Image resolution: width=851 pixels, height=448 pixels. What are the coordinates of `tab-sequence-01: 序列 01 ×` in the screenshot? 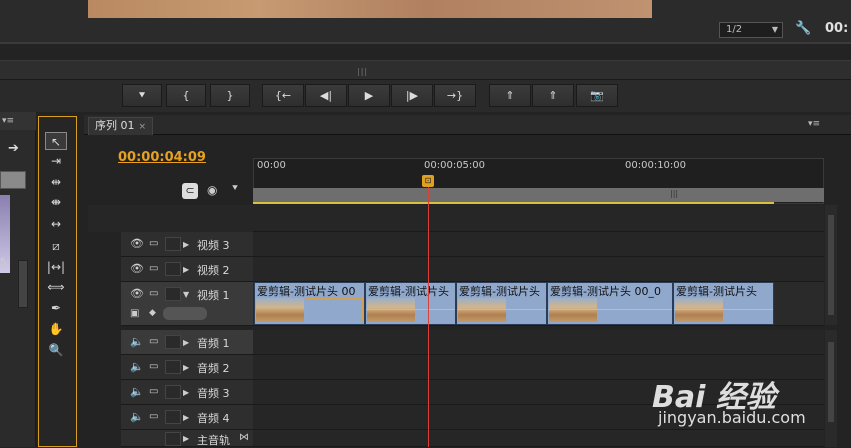 It's located at (121, 126).